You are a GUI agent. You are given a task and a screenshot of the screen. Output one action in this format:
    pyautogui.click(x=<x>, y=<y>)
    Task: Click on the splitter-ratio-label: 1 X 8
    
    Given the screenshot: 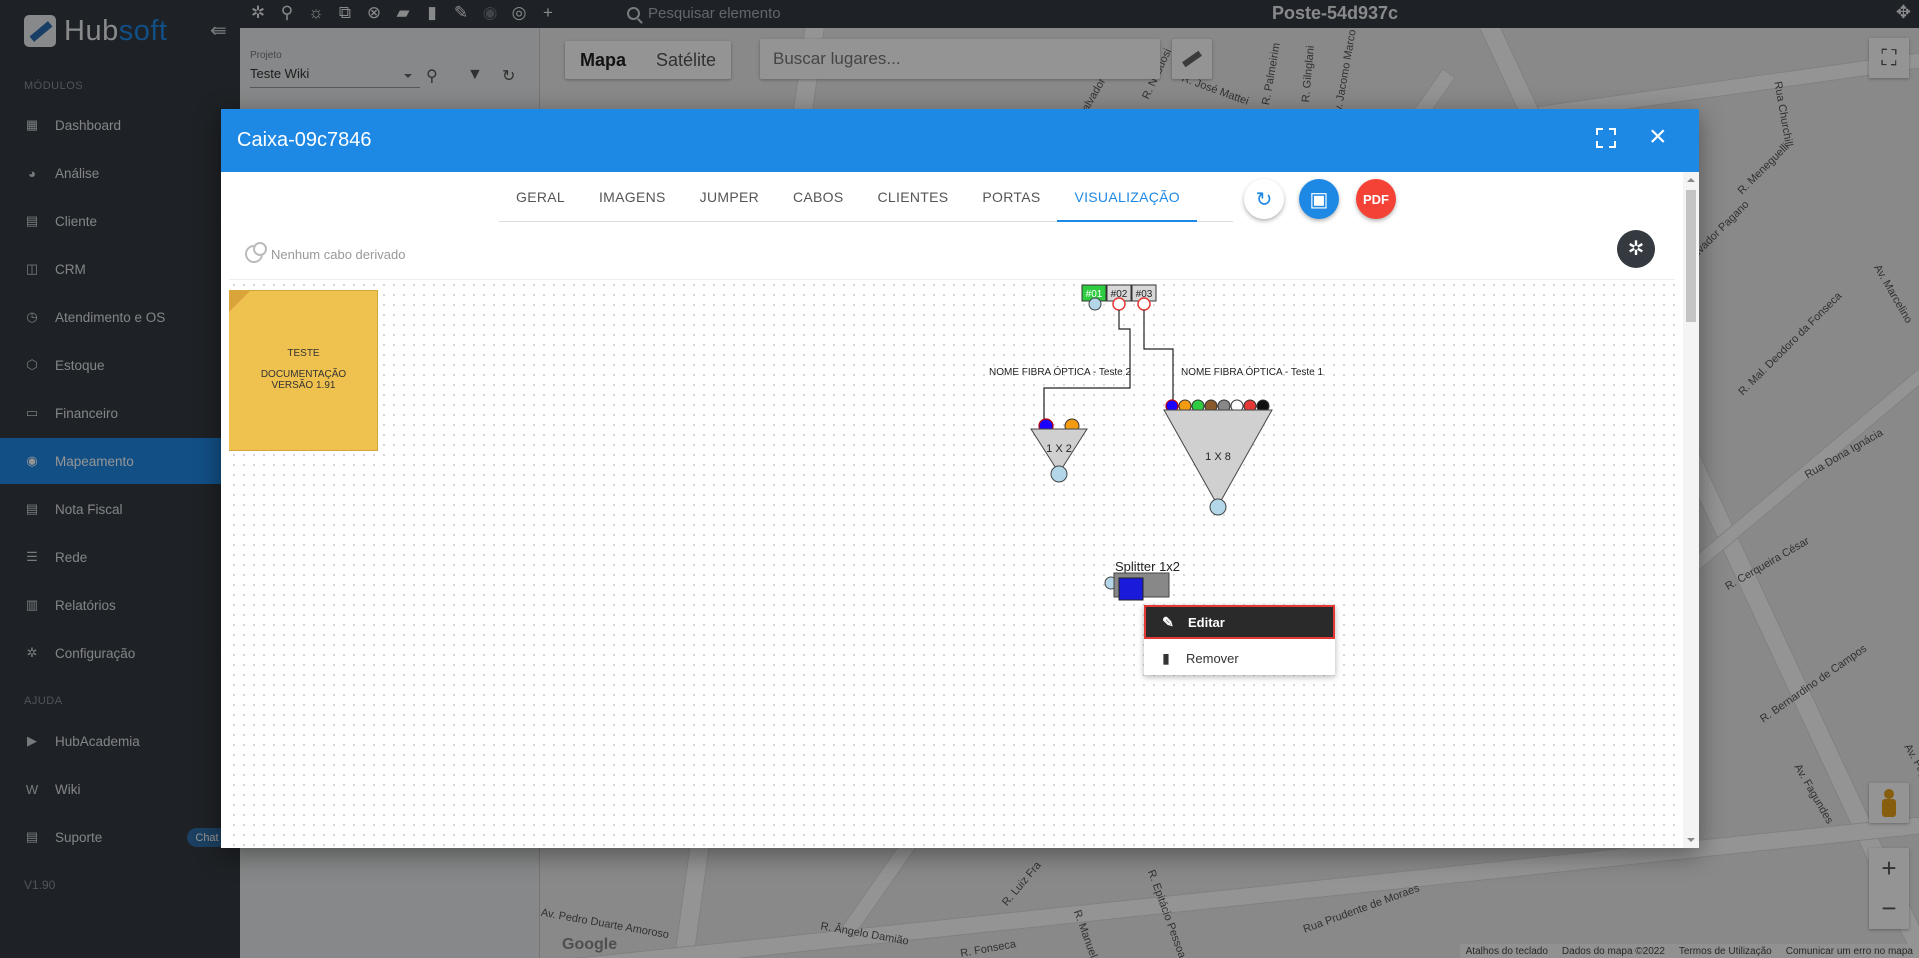 What is the action you would take?
    pyautogui.click(x=1218, y=457)
    